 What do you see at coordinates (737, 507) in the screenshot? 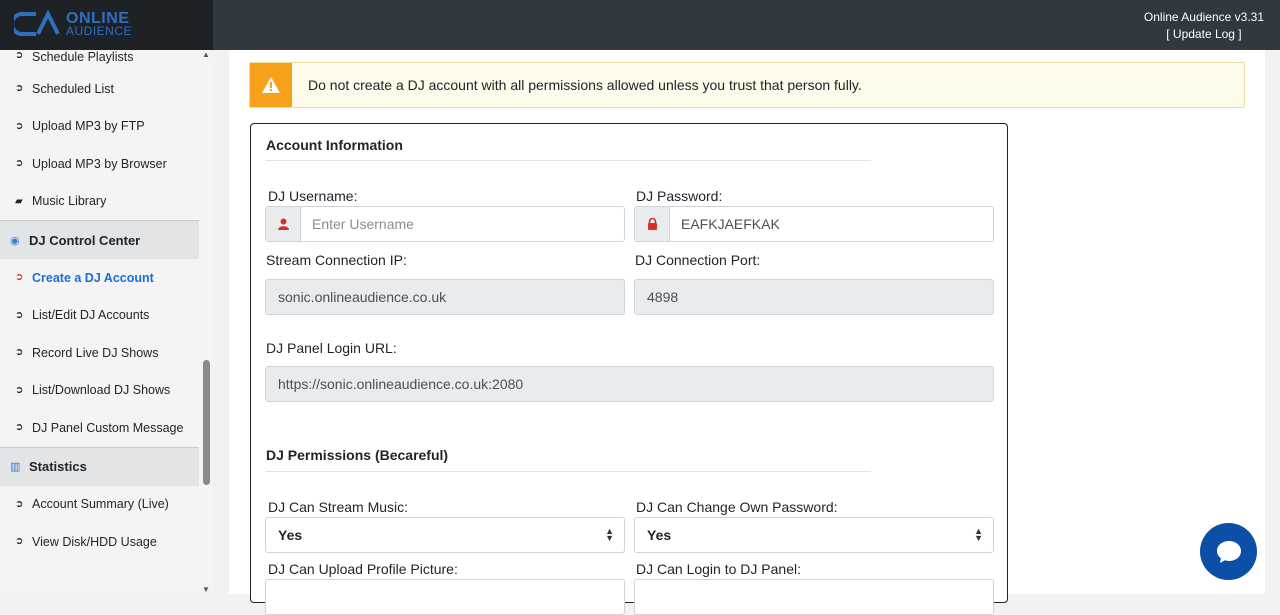
I see `change-password-label: DJ Can Change Own Password:` at bounding box center [737, 507].